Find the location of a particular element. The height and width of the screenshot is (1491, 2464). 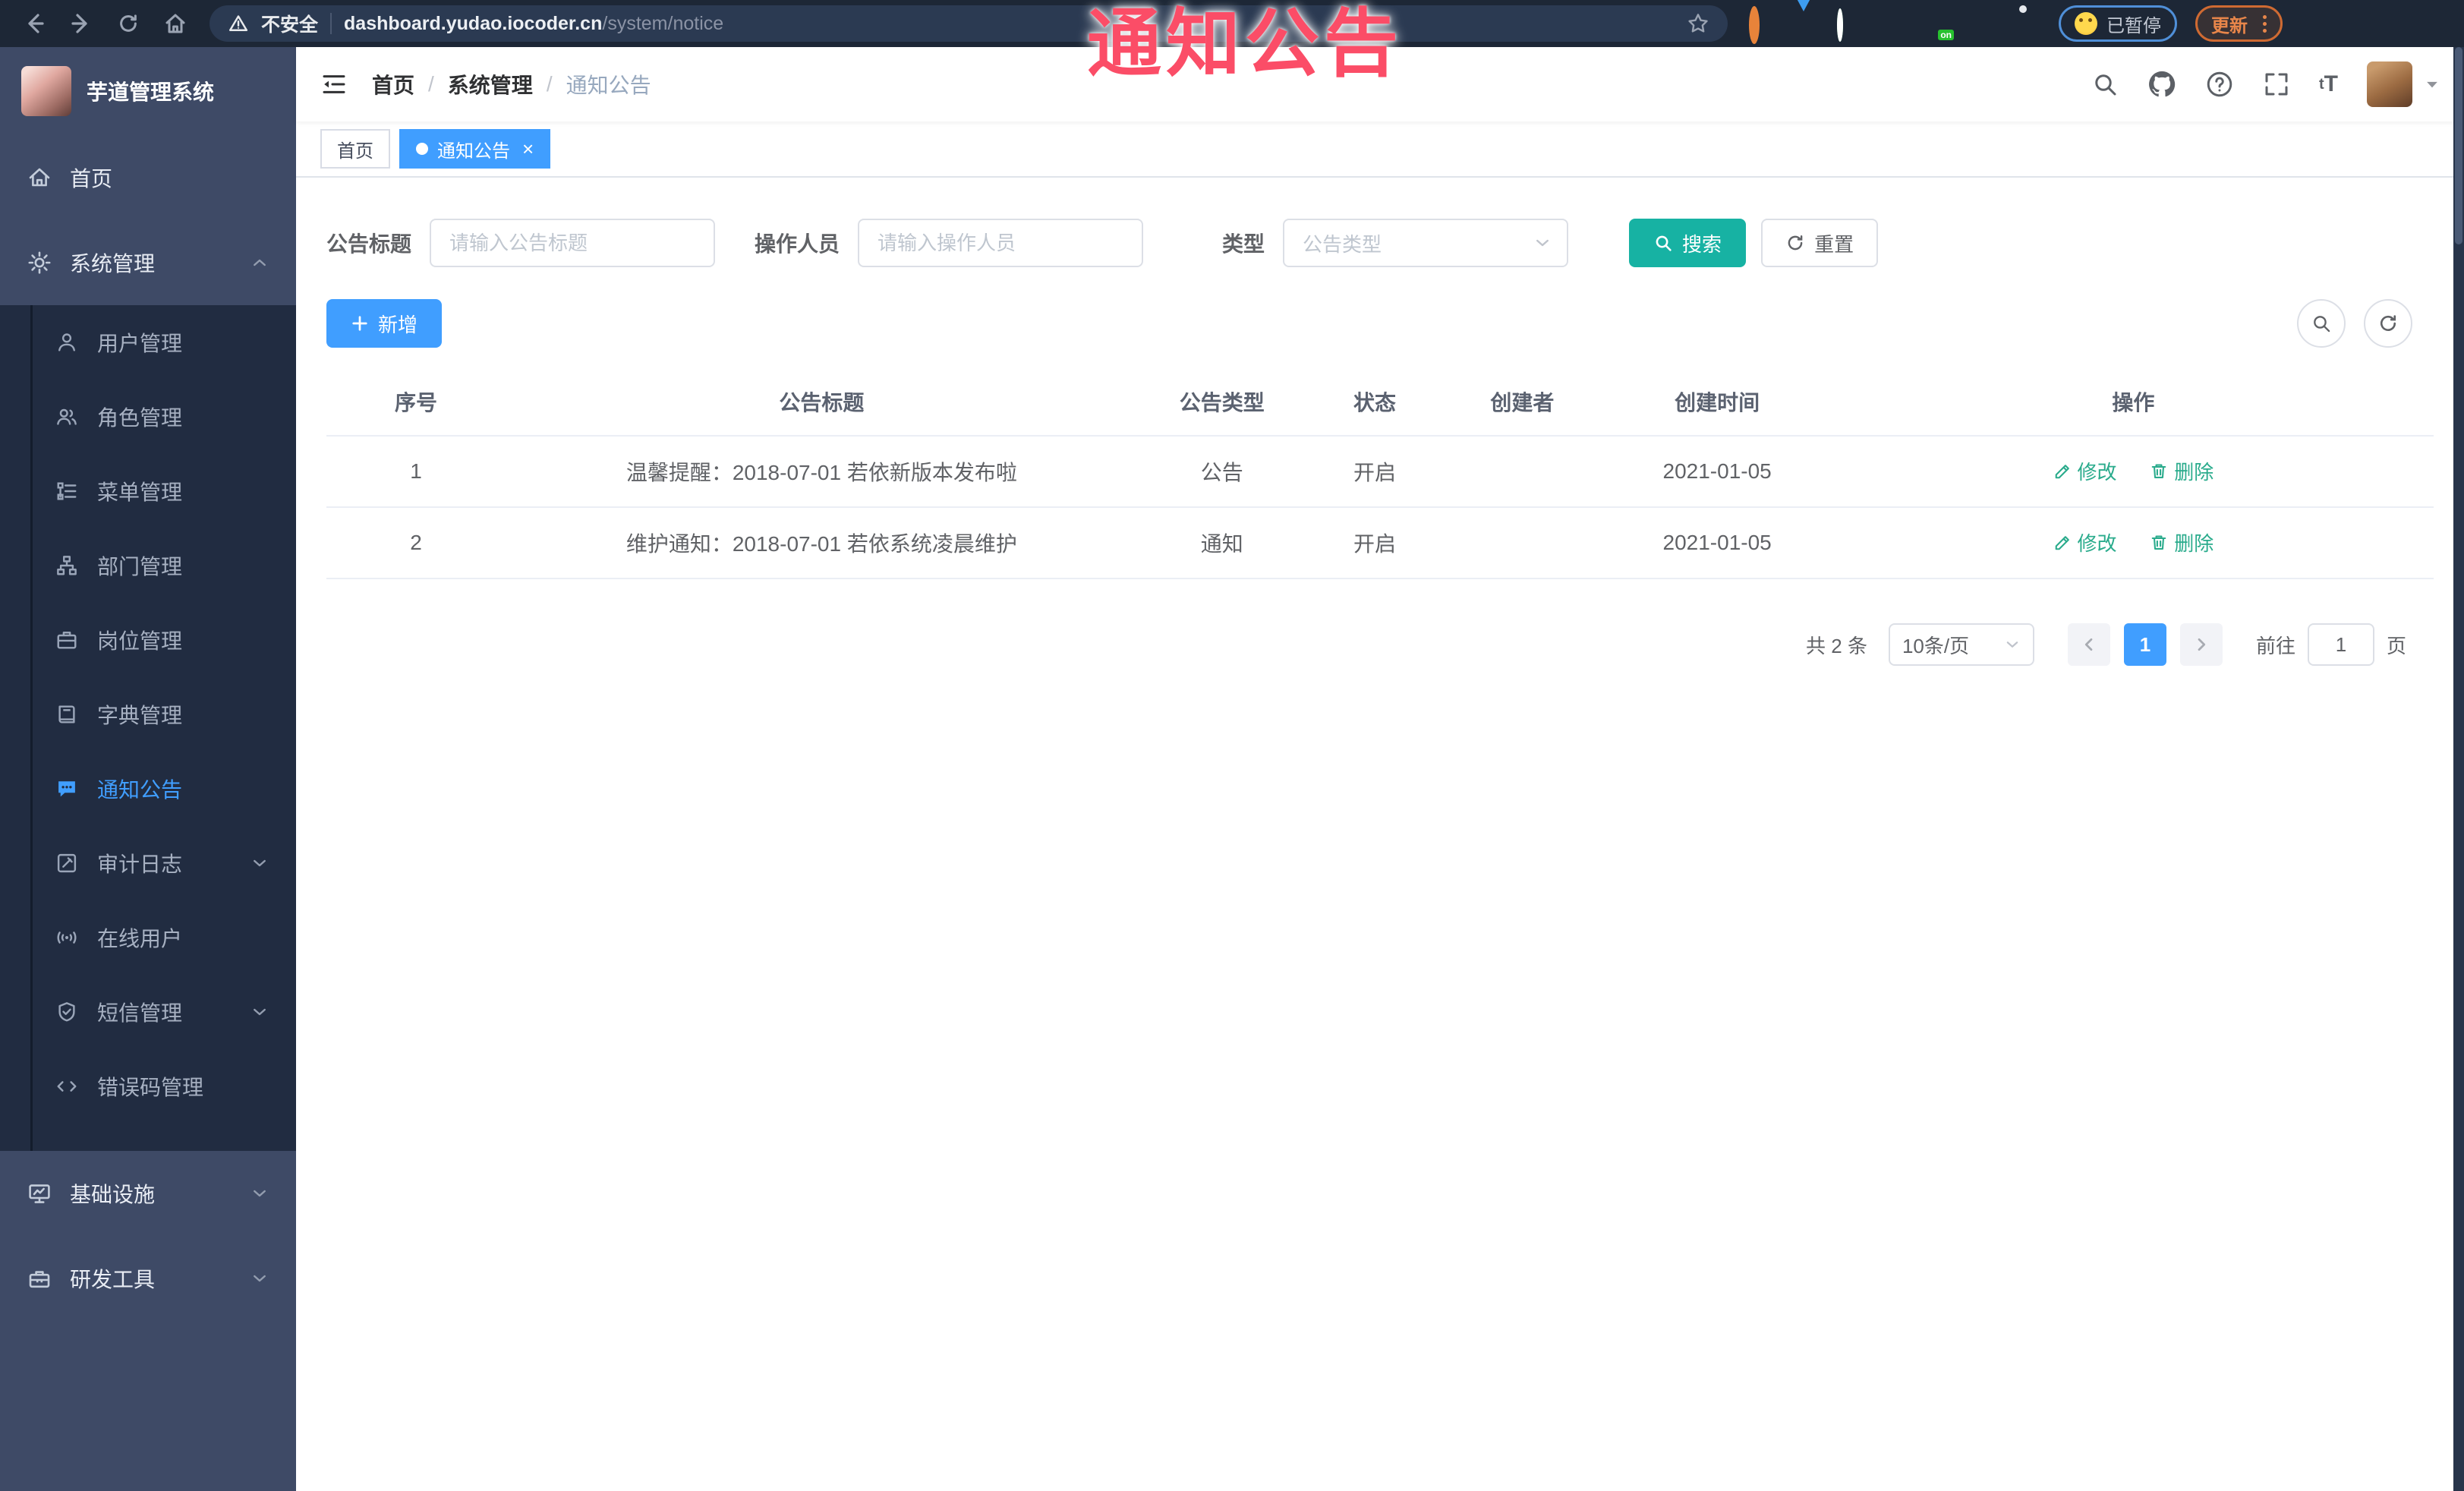

col-title: 公告标题 is located at coordinates (821, 402).